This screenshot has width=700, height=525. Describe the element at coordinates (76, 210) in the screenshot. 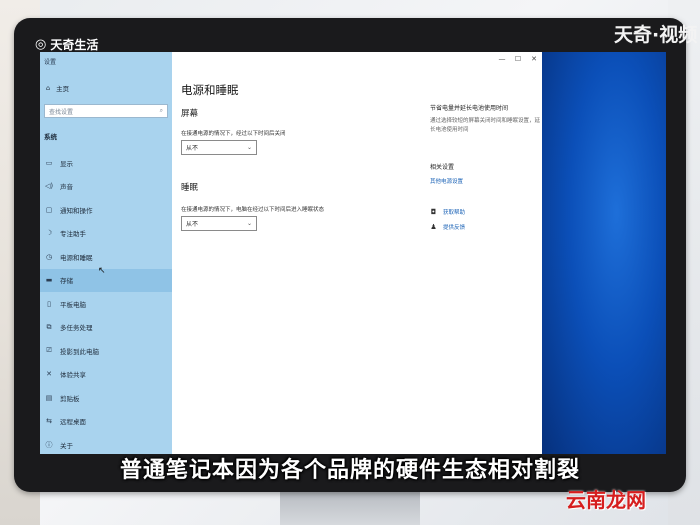

I see `sidebar-item-label: 通知和操作` at that location.